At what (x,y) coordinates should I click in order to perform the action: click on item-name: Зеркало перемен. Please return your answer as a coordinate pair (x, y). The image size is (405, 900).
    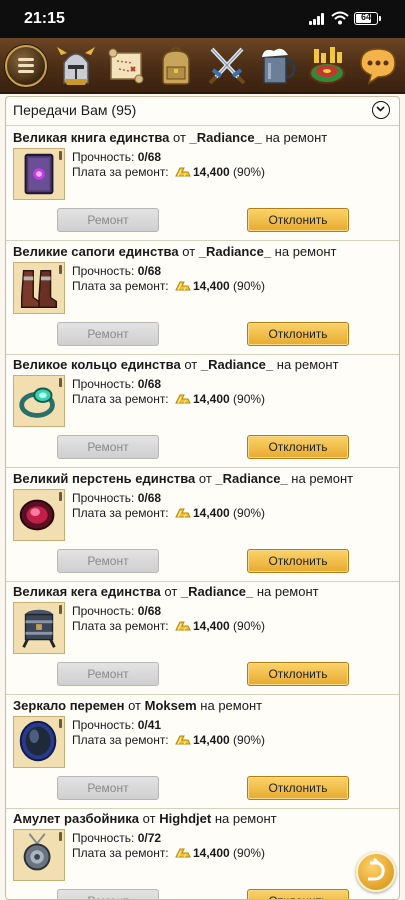
    Looking at the image, I should click on (69, 705).